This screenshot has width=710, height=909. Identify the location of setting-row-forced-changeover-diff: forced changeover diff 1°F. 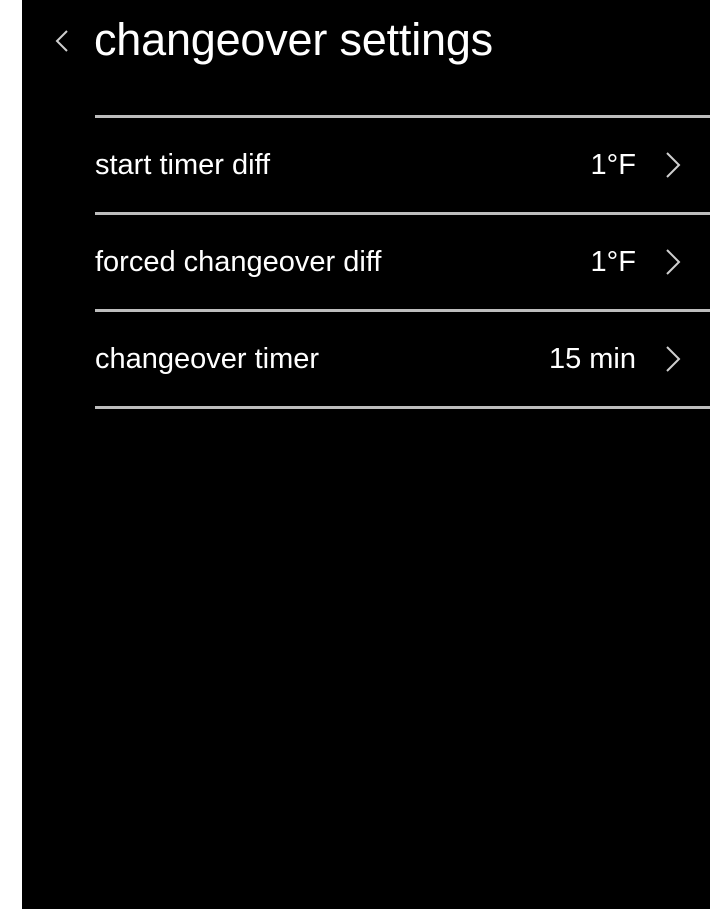
(402, 262).